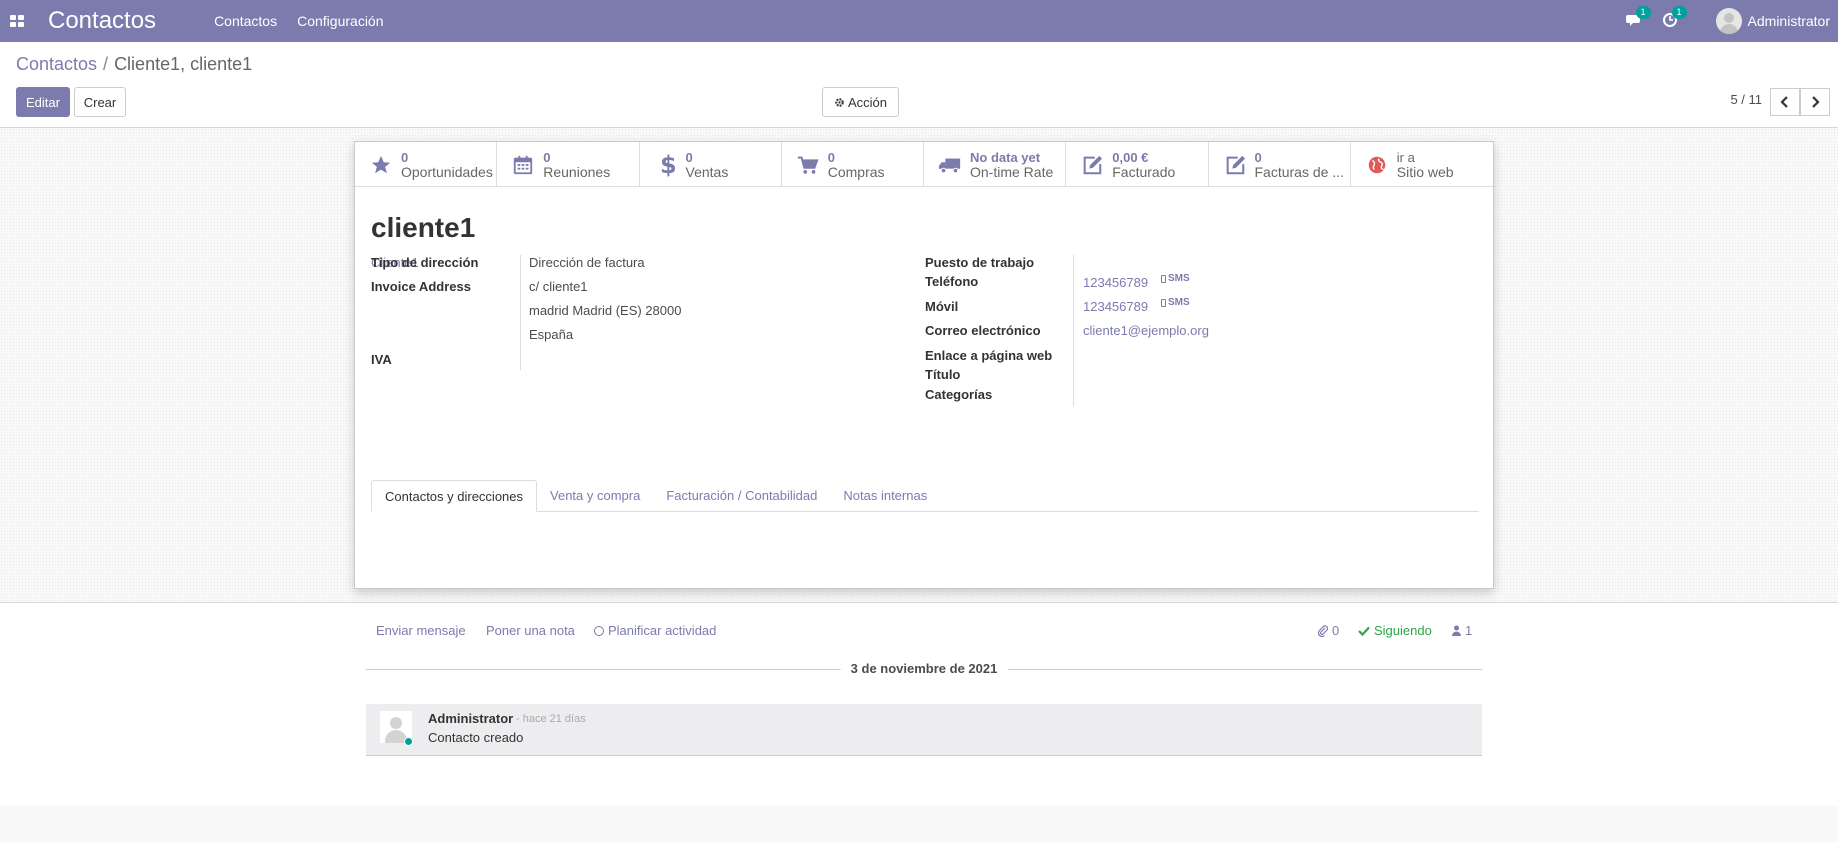  Describe the element at coordinates (595, 496) in the screenshot. I see `tab-sales-purchase: Venta y compra` at that location.